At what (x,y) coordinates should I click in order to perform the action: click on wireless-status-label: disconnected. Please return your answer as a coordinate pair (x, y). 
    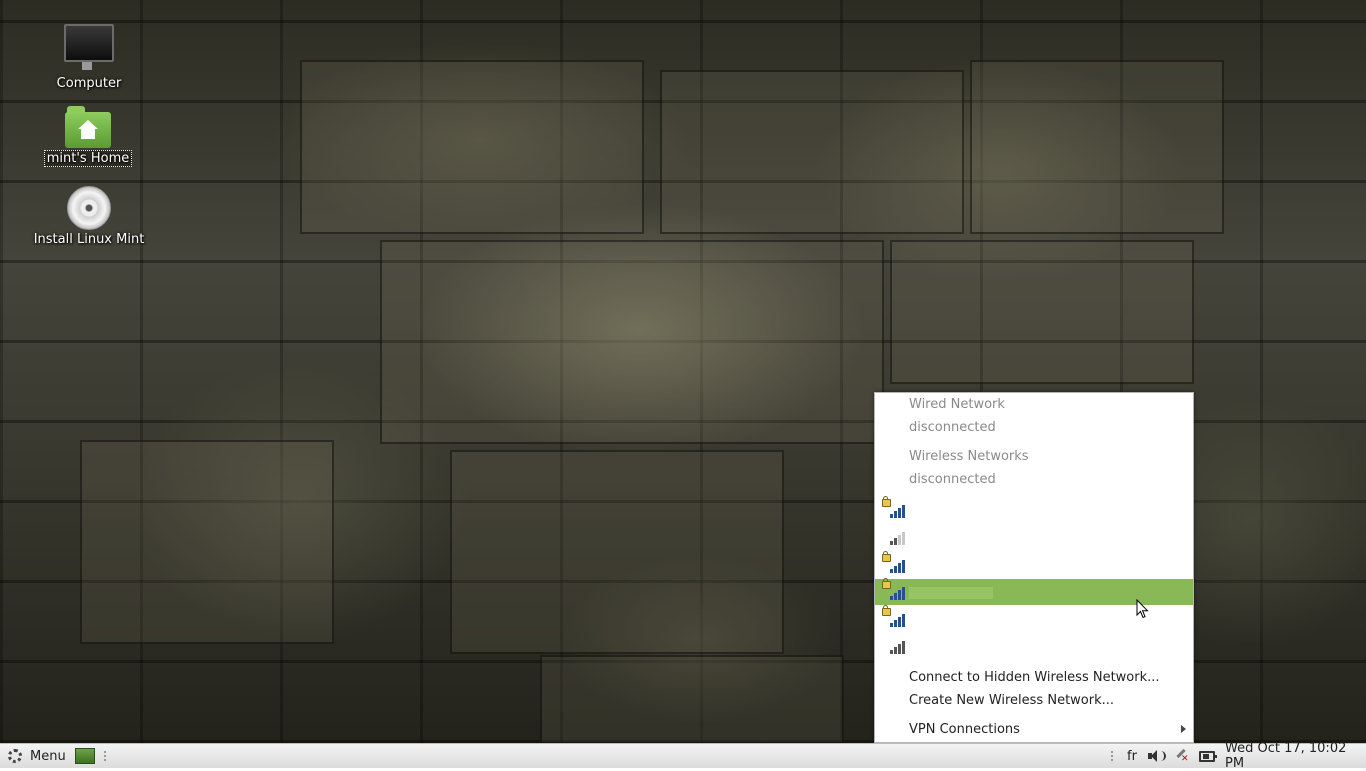
    Looking at the image, I should click on (952, 479).